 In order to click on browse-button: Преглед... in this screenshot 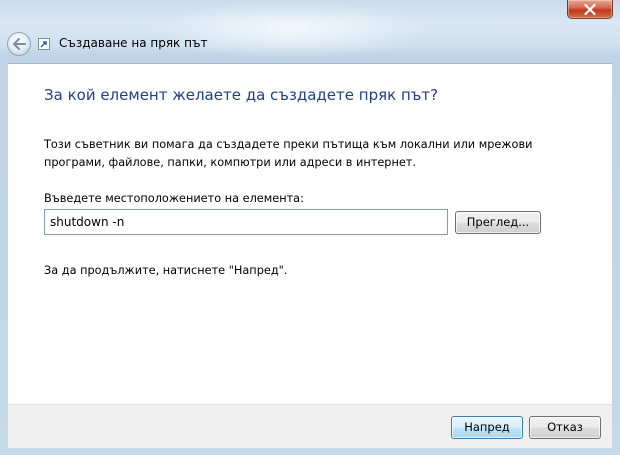, I will do `click(498, 222)`.